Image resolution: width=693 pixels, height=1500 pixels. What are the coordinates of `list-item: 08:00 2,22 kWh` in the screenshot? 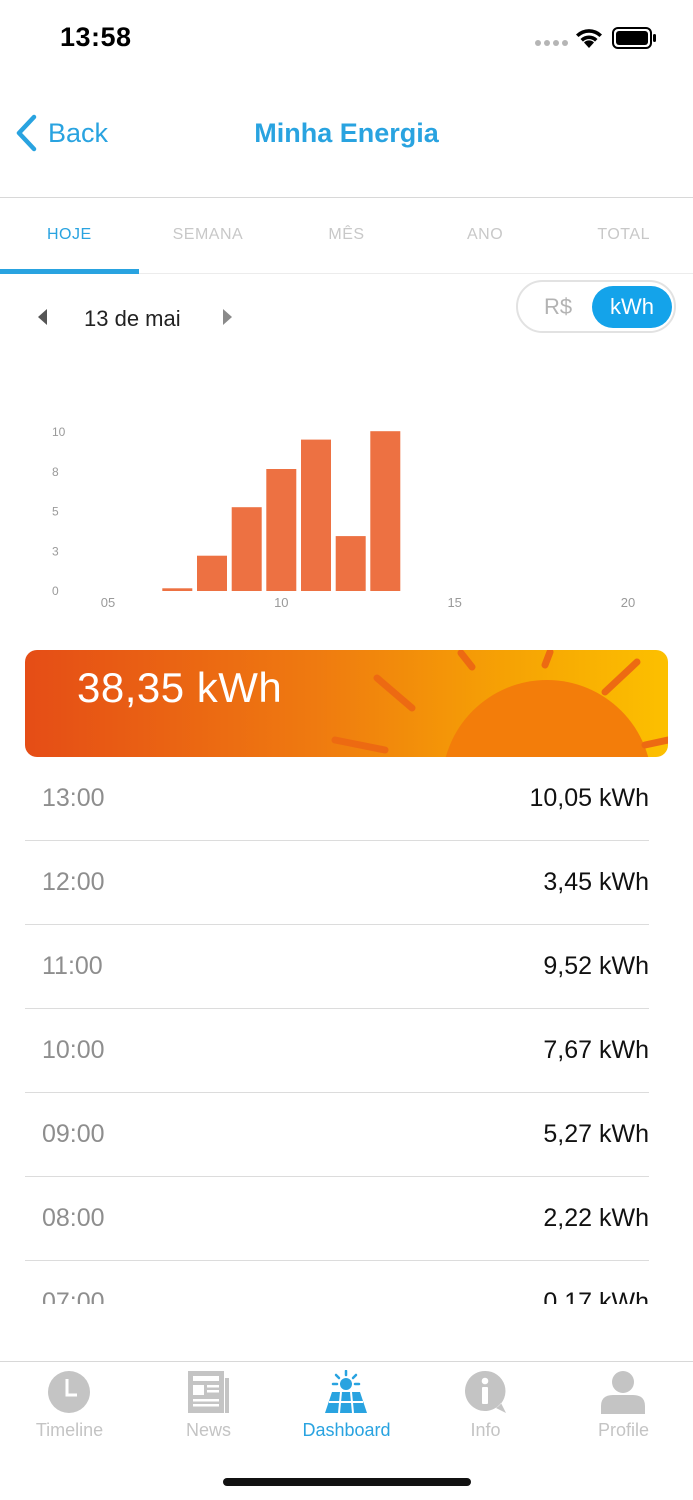 It's located at (337, 1219).